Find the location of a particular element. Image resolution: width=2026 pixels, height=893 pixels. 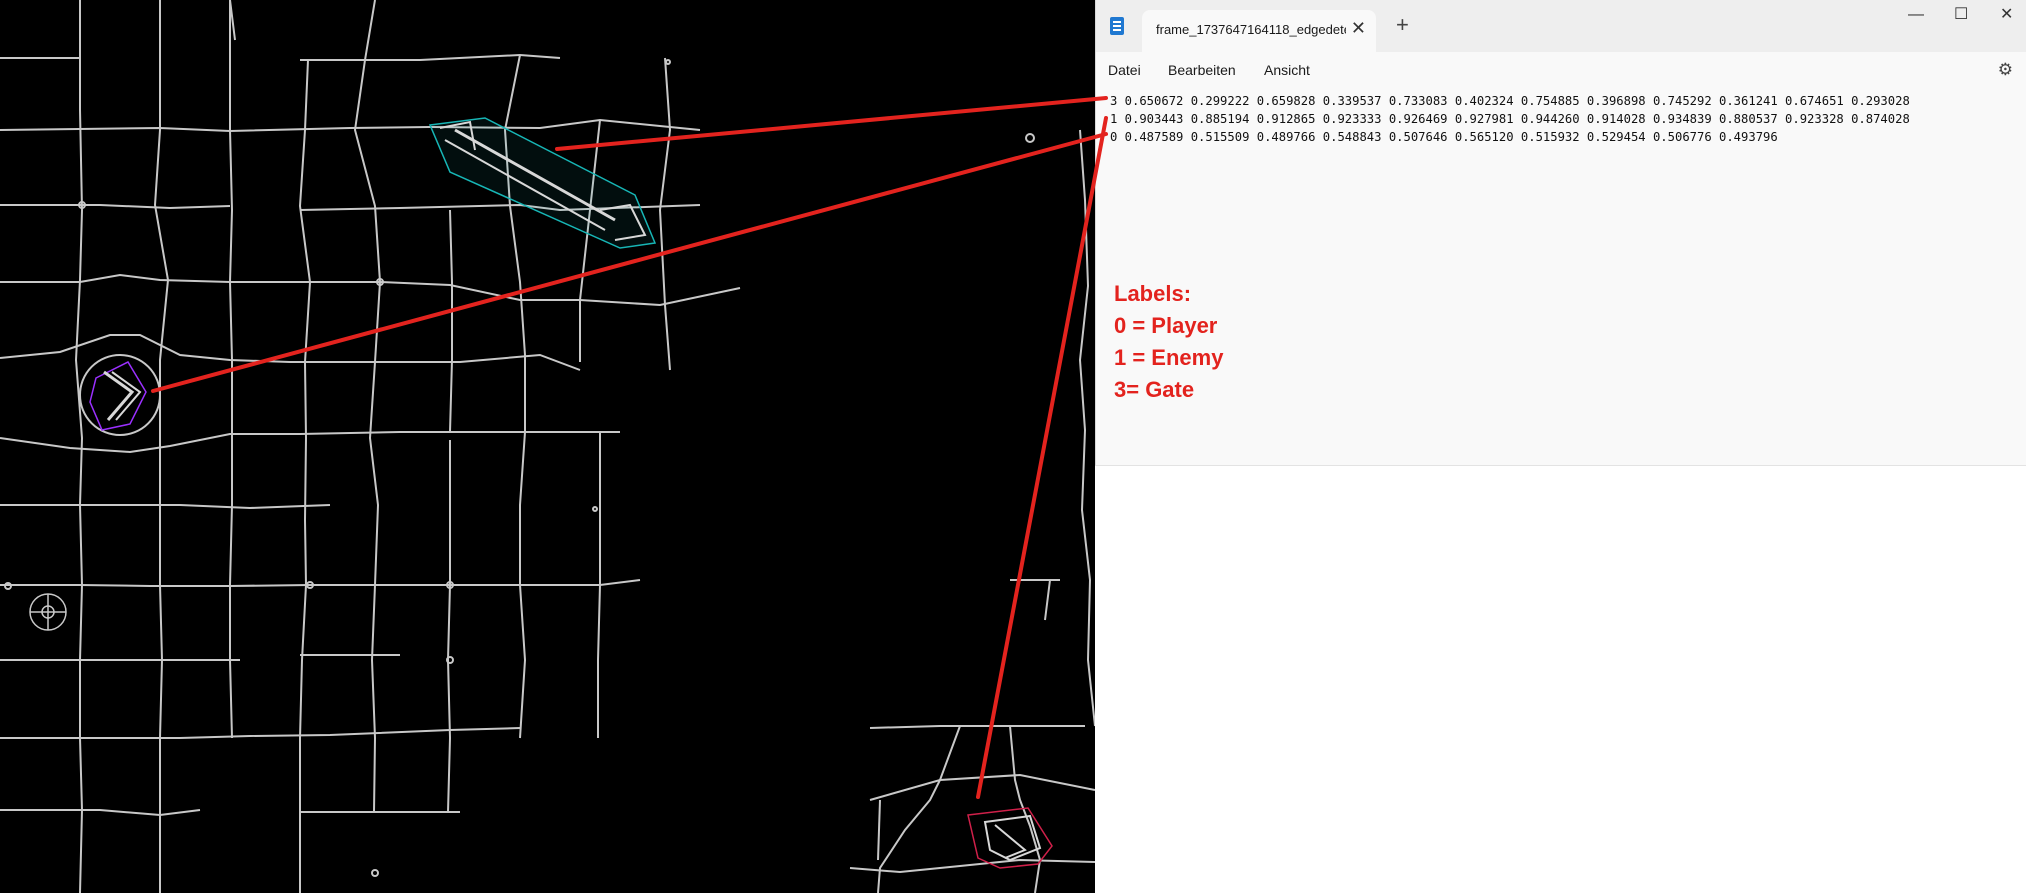

menu-bar: Datei Bearbeiten Ansicht ⚙ is located at coordinates (1561, 71).